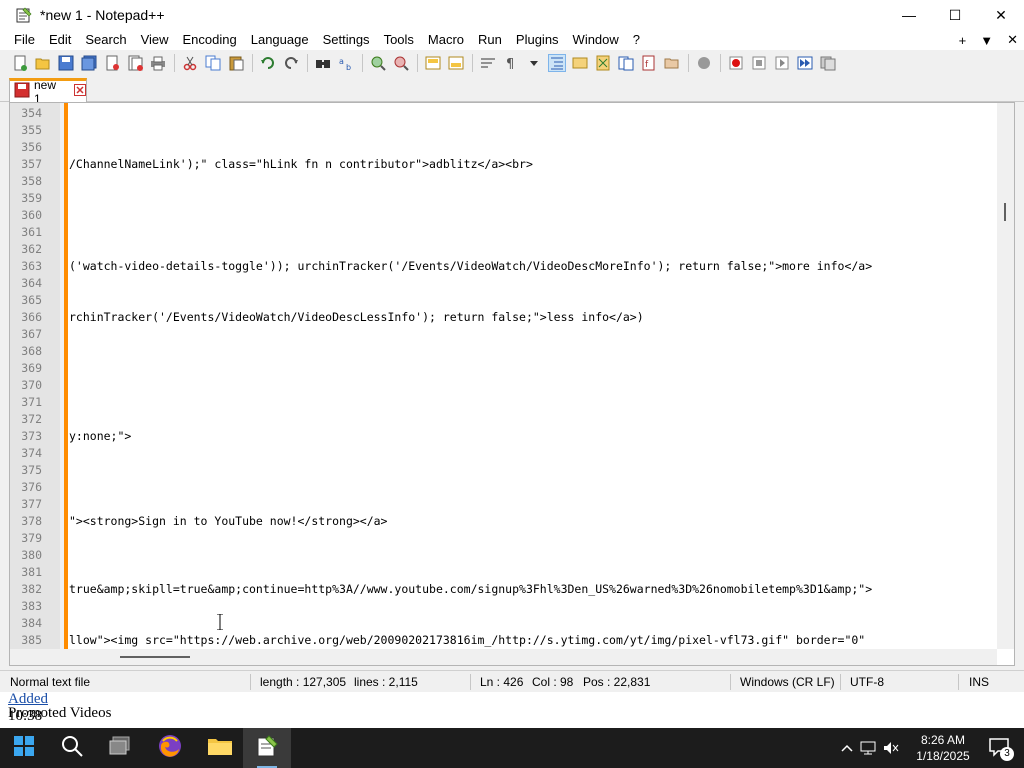 The height and width of the screenshot is (768, 1024). Describe the element at coordinates (909, 15) in the screenshot. I see `minimize-button: —` at that location.